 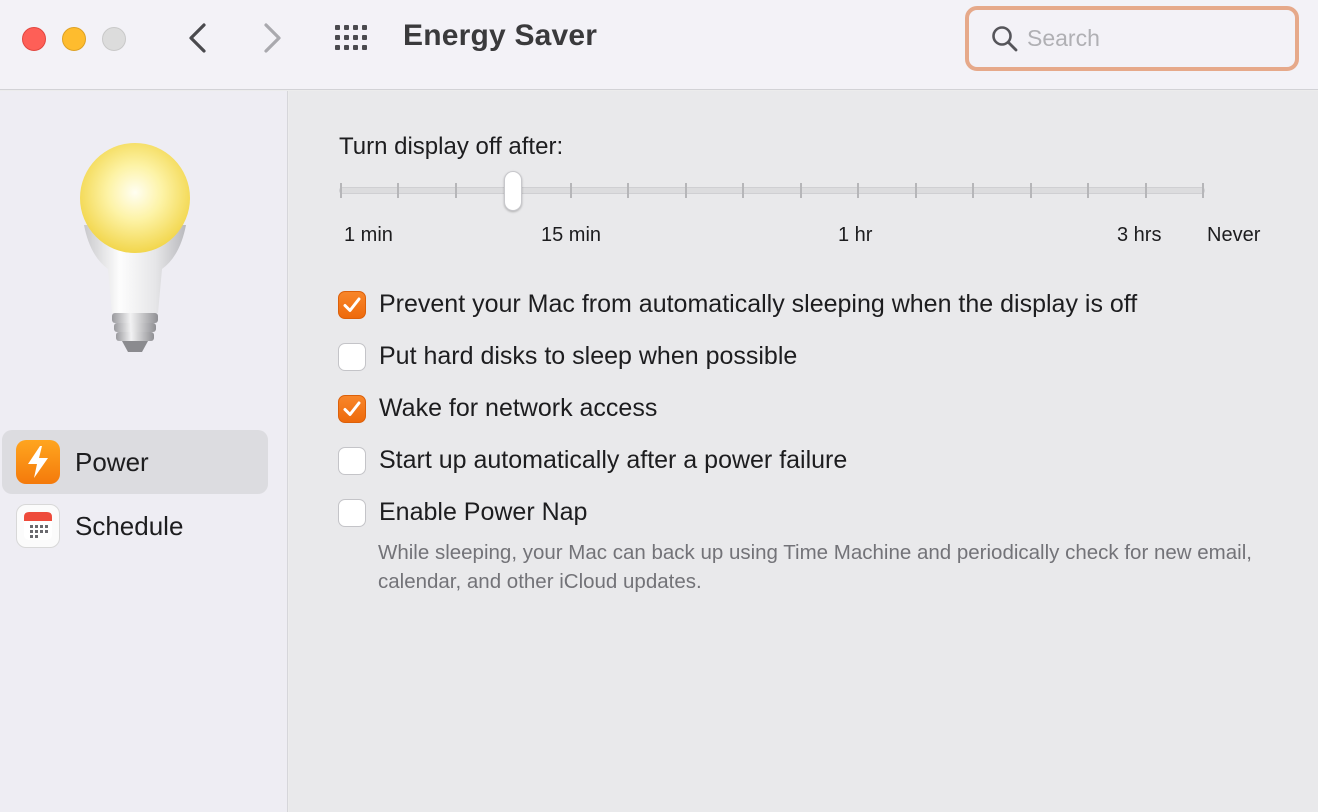 I want to click on option-hard-disk-sleep: Put hard disks to sleep when possible, so click(x=567, y=356).